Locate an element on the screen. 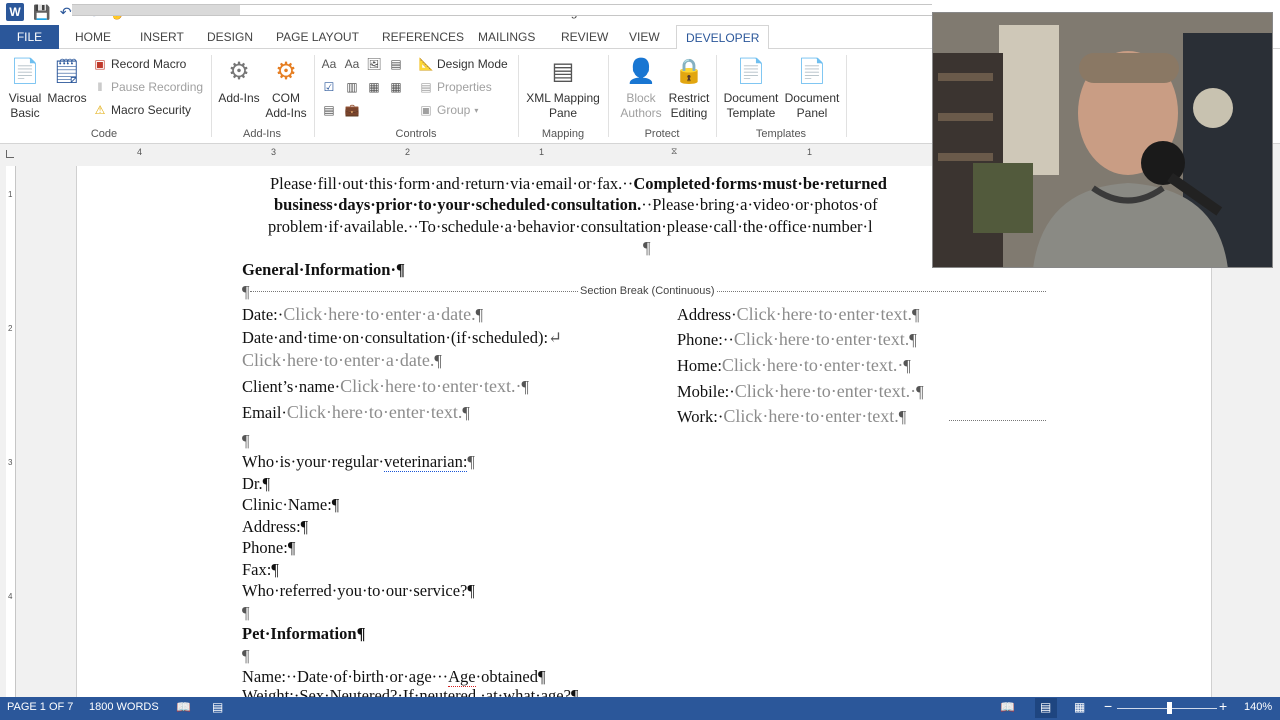 The image size is (1280, 720). com-addins-button: ⚙ COM Add-Ins is located at coordinates (286, 88).